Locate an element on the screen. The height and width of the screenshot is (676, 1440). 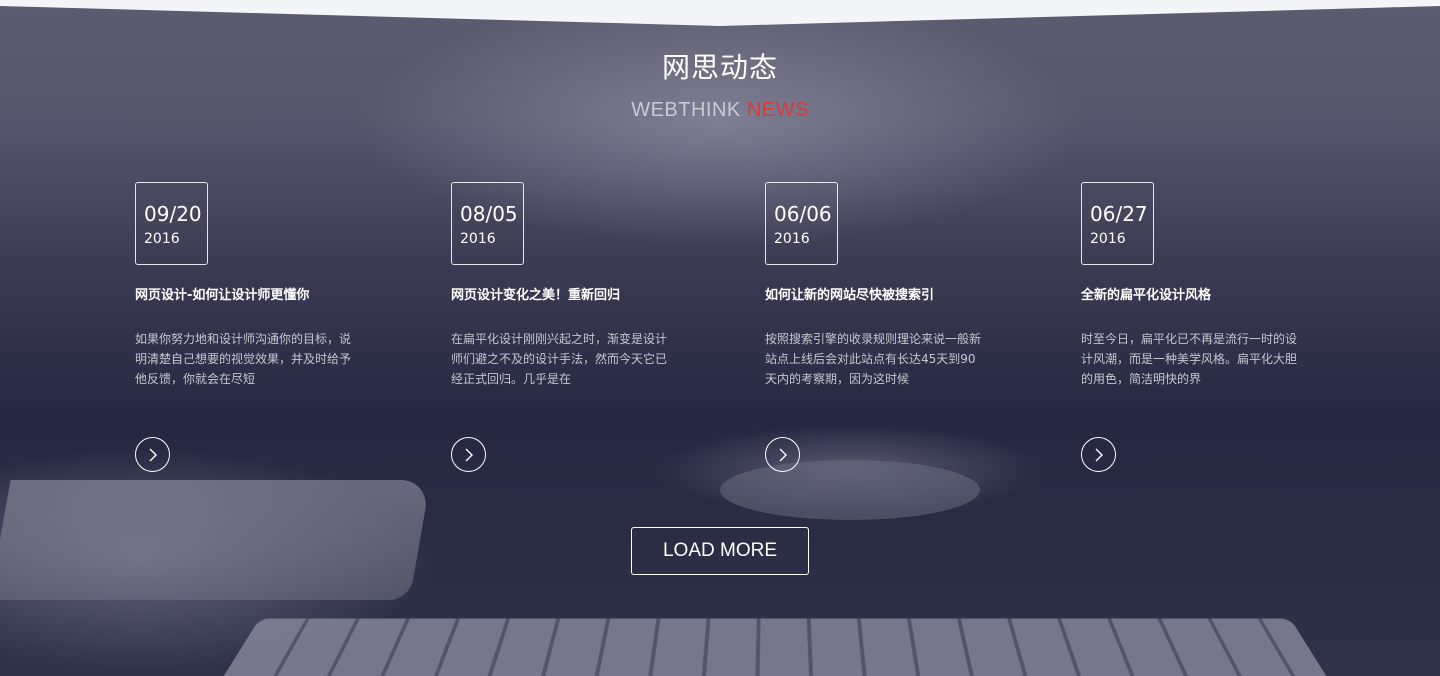
date-month-day: 08/05 is located at coordinates (489, 214).